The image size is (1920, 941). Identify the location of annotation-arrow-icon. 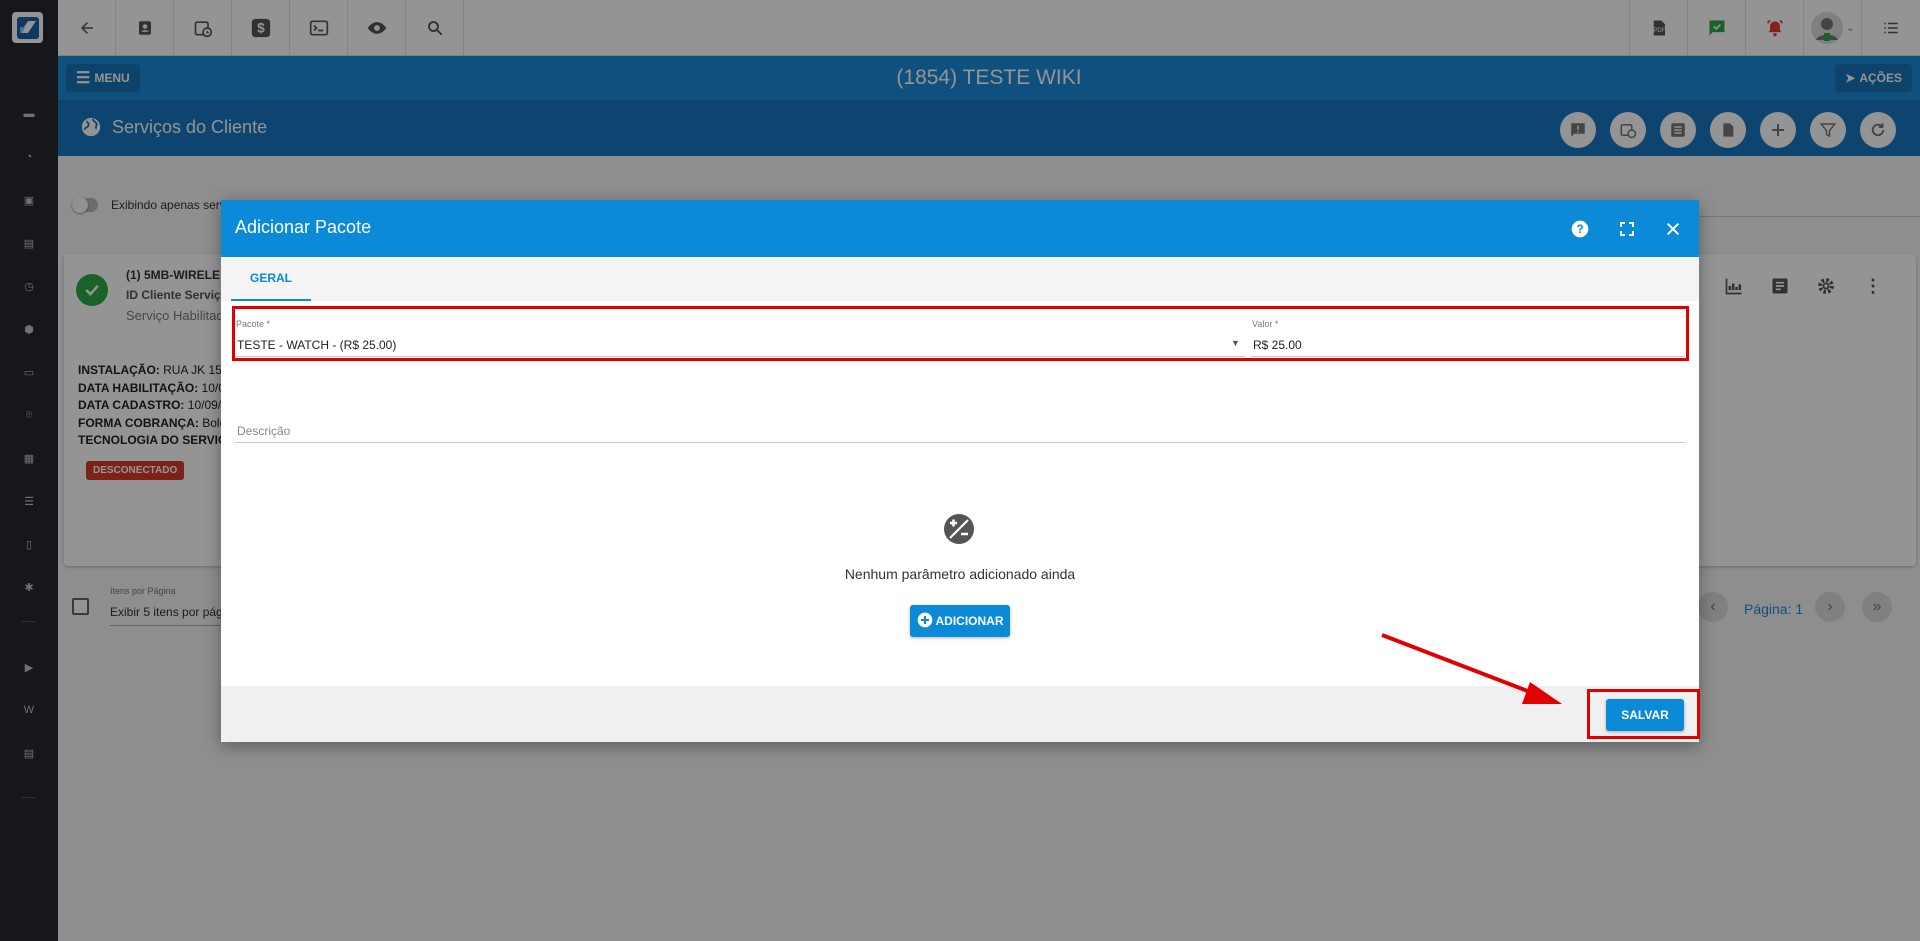
(1471, 668).